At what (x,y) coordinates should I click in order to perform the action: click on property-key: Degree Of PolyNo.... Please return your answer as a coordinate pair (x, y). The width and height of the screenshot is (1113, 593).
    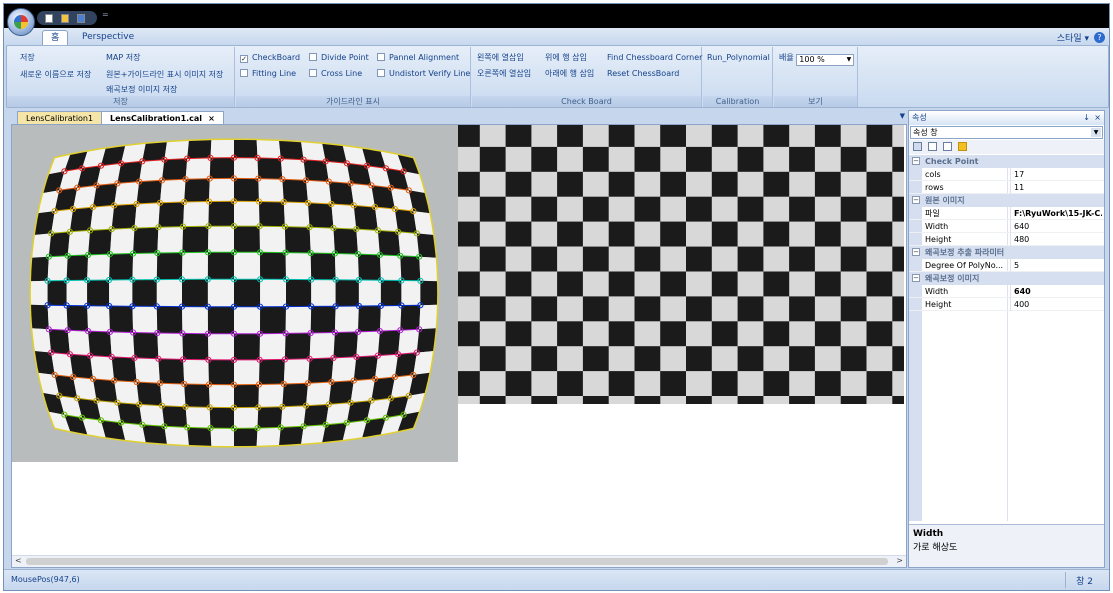
    Looking at the image, I should click on (964, 265).